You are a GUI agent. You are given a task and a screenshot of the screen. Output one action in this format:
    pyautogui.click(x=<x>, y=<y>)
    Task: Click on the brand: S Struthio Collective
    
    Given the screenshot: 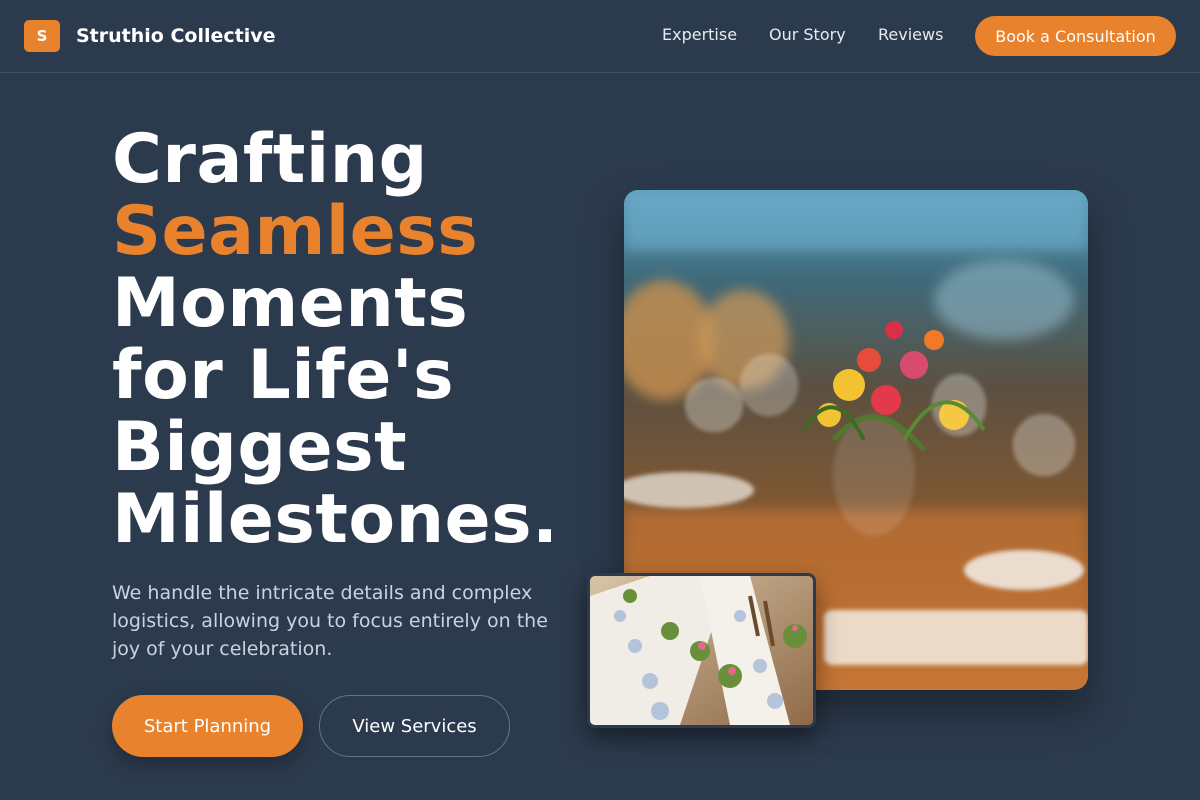 What is the action you would take?
    pyautogui.click(x=150, y=36)
    